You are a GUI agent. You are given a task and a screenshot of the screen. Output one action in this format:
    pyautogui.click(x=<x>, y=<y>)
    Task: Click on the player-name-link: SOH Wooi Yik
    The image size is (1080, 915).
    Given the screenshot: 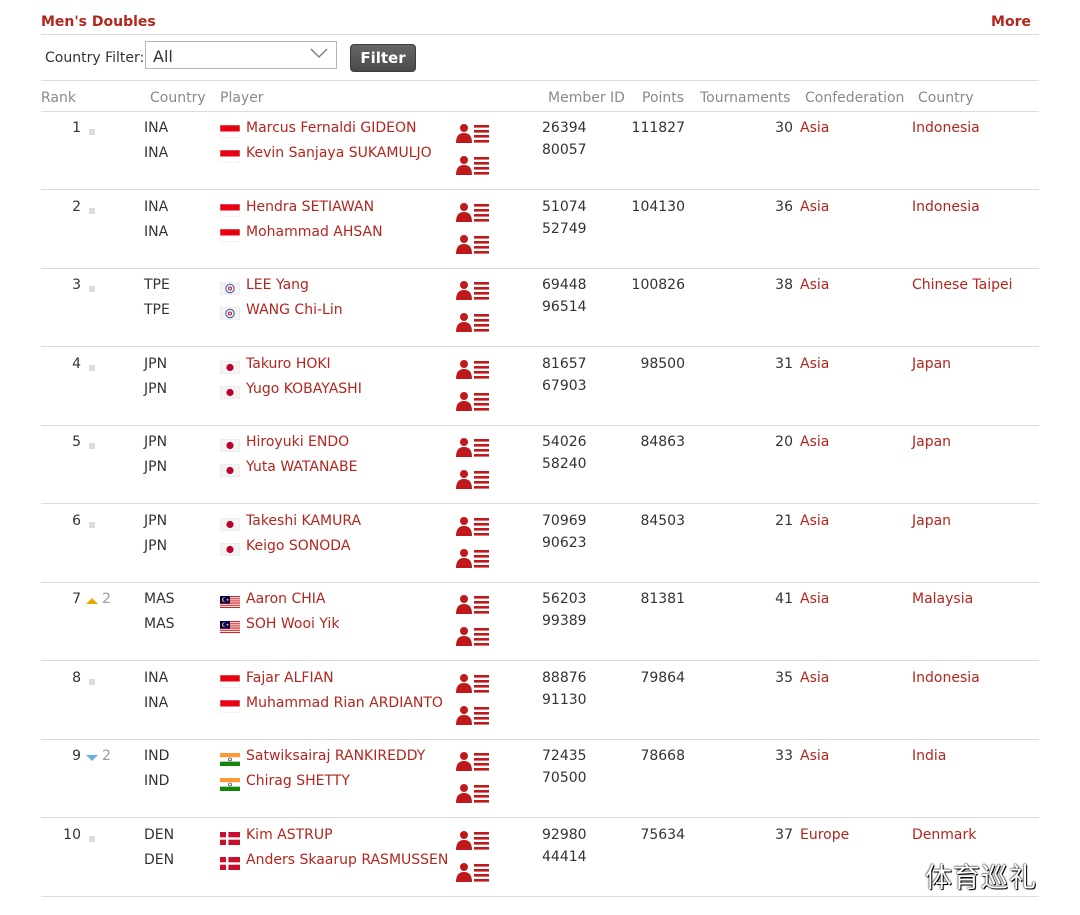 What is the action you would take?
    pyautogui.click(x=292, y=624)
    